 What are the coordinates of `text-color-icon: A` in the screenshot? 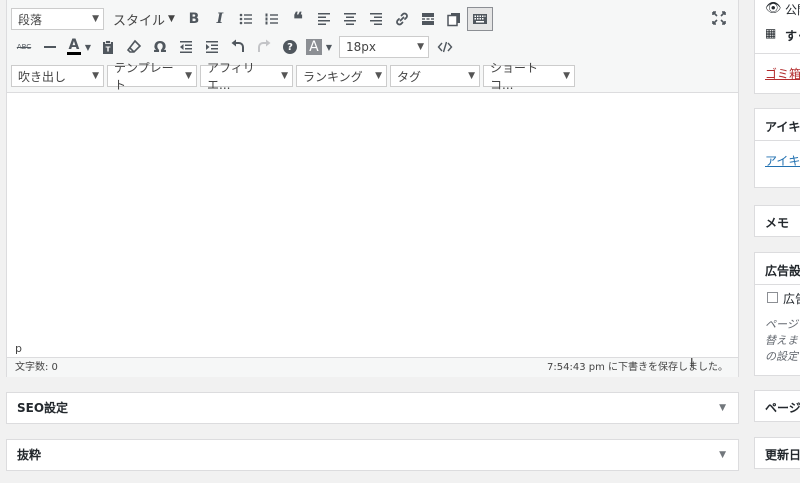 It's located at (73, 46).